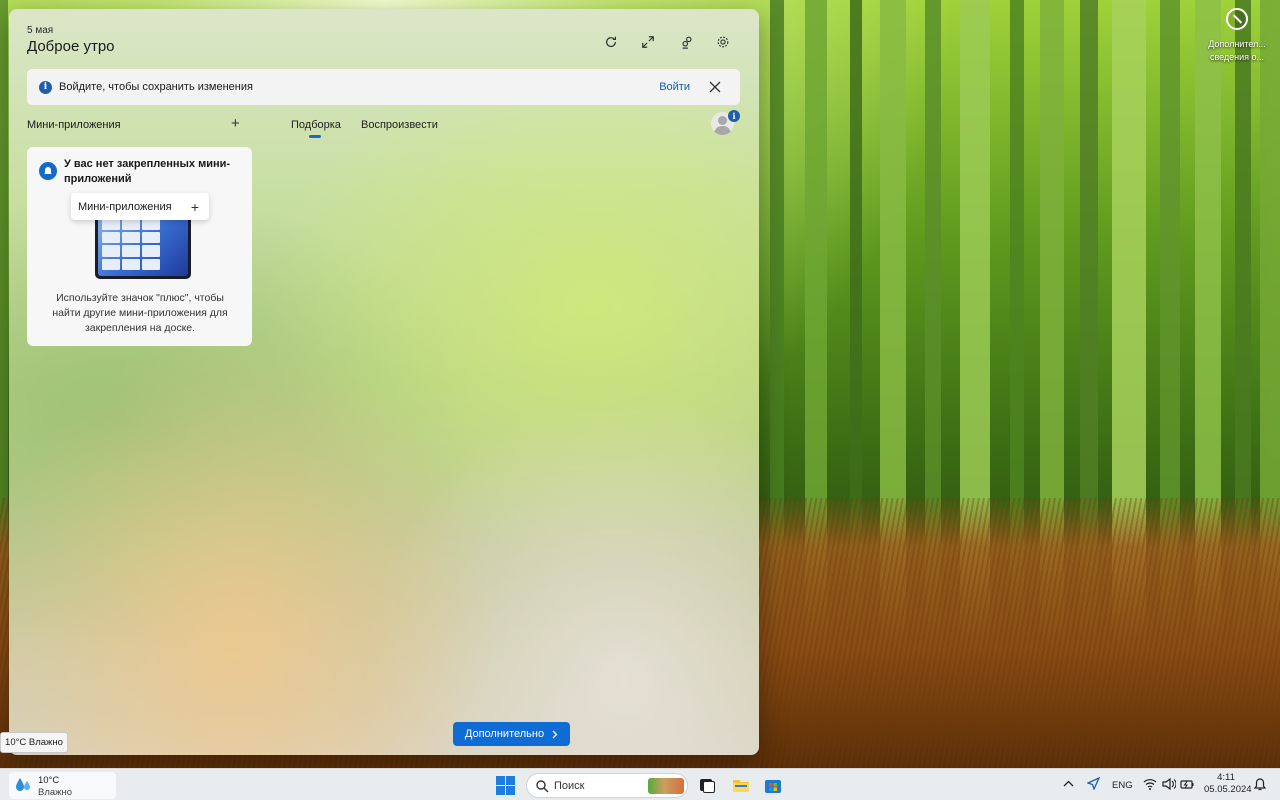 This screenshot has width=1280, height=800. Describe the element at coordinates (156, 87) in the screenshot. I see `signin-banner-message: Войдите, чтобы сохранить изменения` at that location.